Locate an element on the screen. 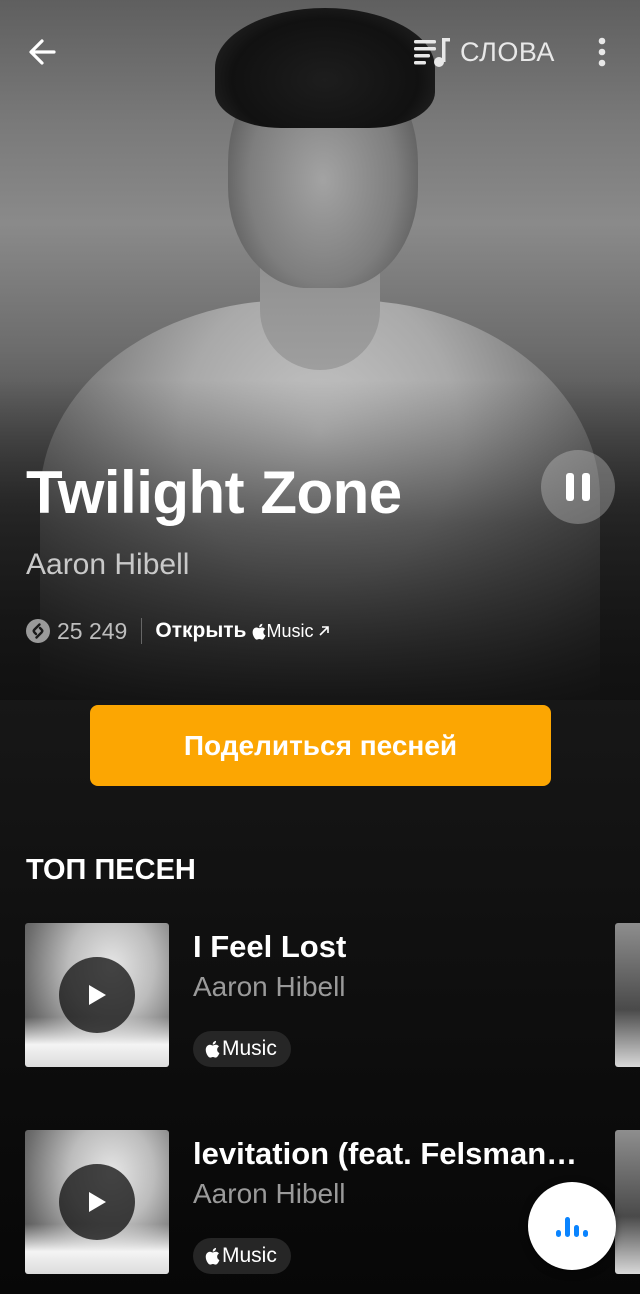 This screenshot has height=1294, width=640. lyrics-button: СЛОВА is located at coordinates (483, 52).